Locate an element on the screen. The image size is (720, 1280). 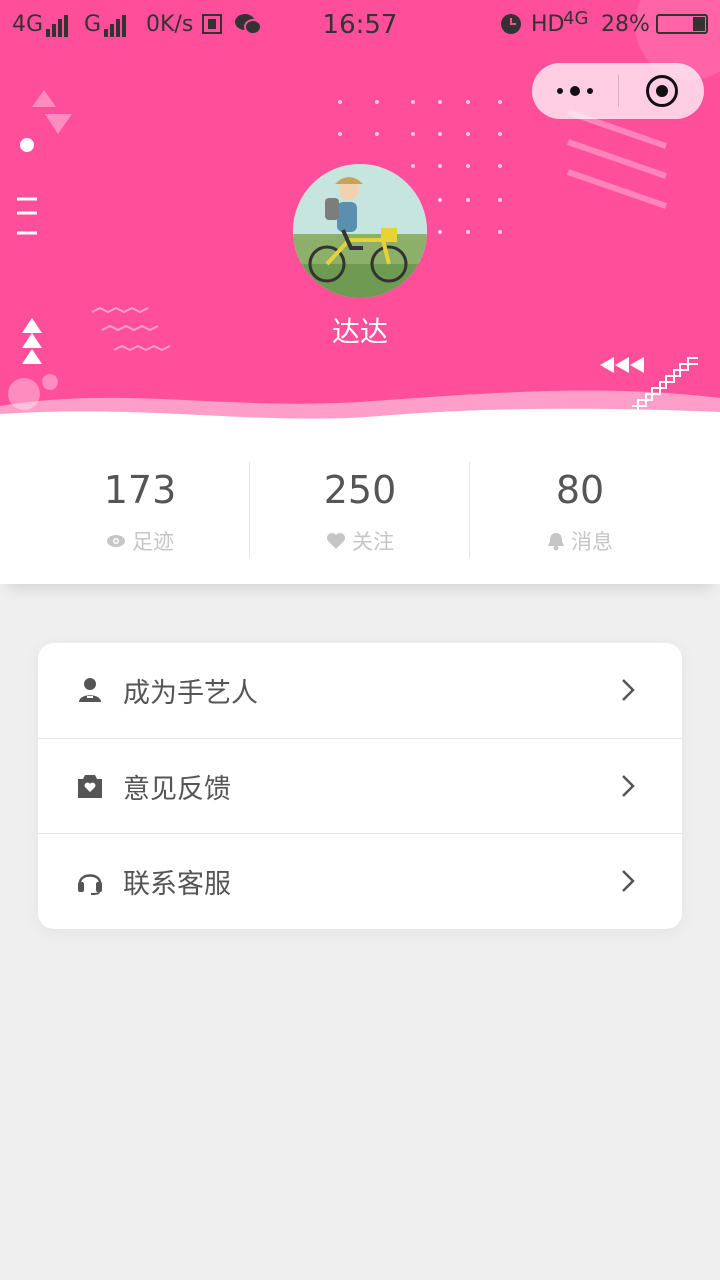
stat-label: 足迹 is located at coordinates (153, 542).